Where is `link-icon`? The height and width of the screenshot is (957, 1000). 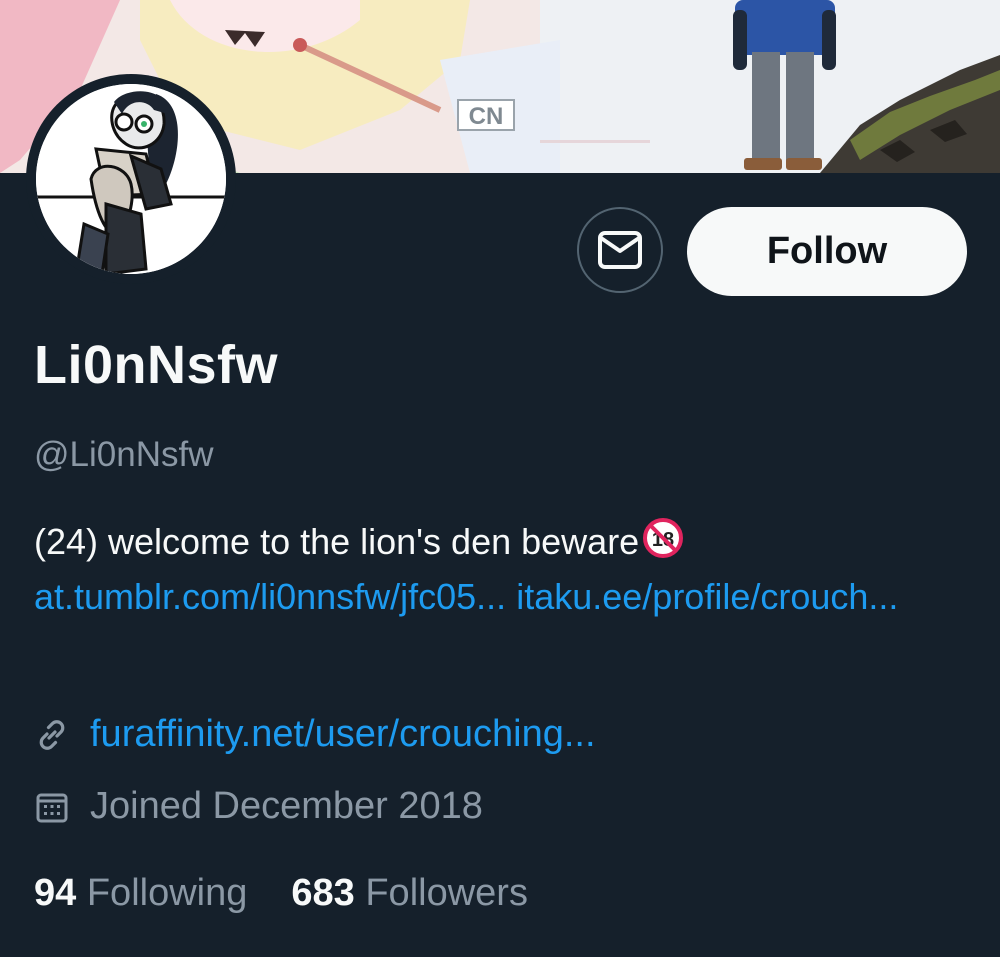 link-icon is located at coordinates (52, 734).